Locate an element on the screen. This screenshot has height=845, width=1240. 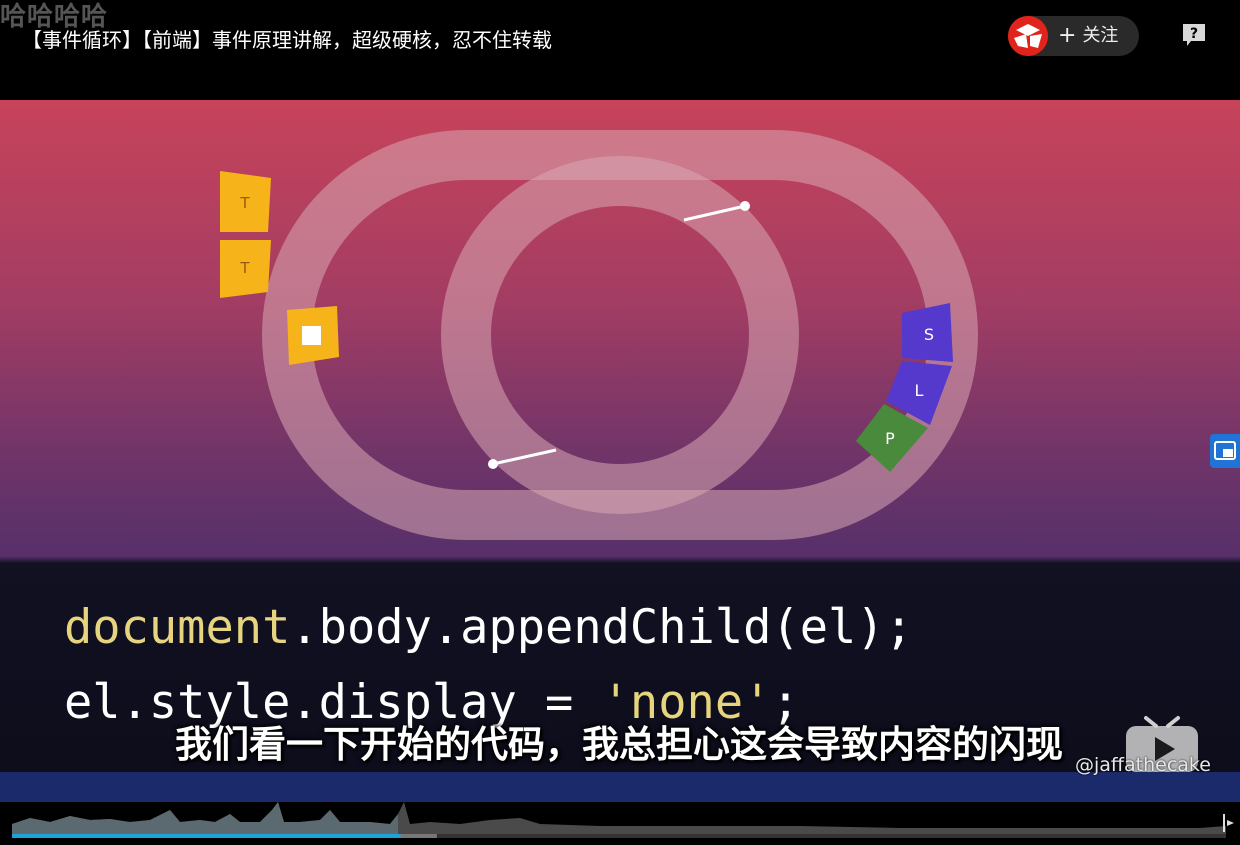
video-title: 【事件循环】【前端】事件原理讲解，超级硬核，忍不住转载 is located at coordinates (287, 40).